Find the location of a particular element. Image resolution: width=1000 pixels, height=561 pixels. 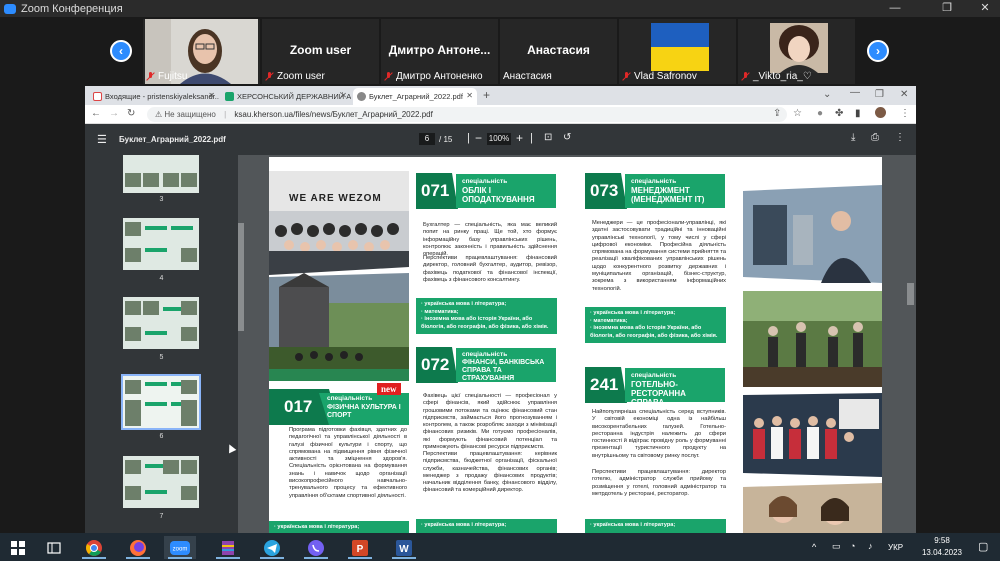

participant-tile: Анастасия Анастасия is located at coordinates (558, 51).